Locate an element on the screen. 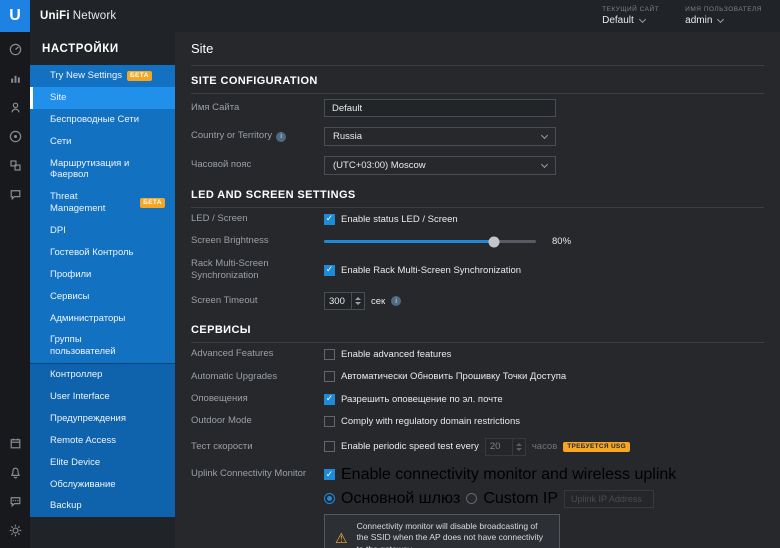 The width and height of the screenshot is (780, 548). speed-test-interval-unit: часов is located at coordinates (544, 447).